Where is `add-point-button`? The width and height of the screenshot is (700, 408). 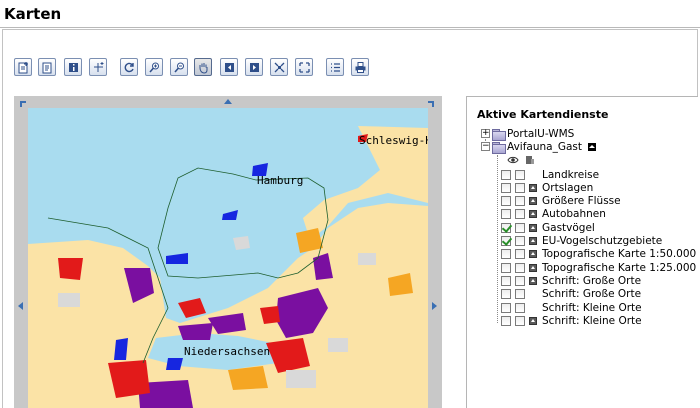
add-point-button is located at coordinates (98, 67).